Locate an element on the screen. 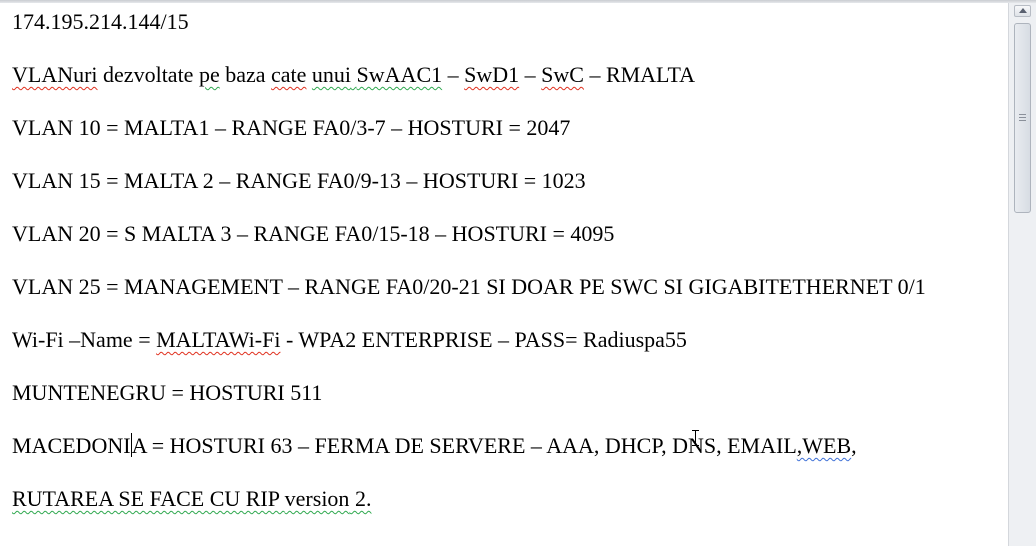 This screenshot has width=1036, height=546. grammar-flagged-word: version is located at coordinates (317, 498).